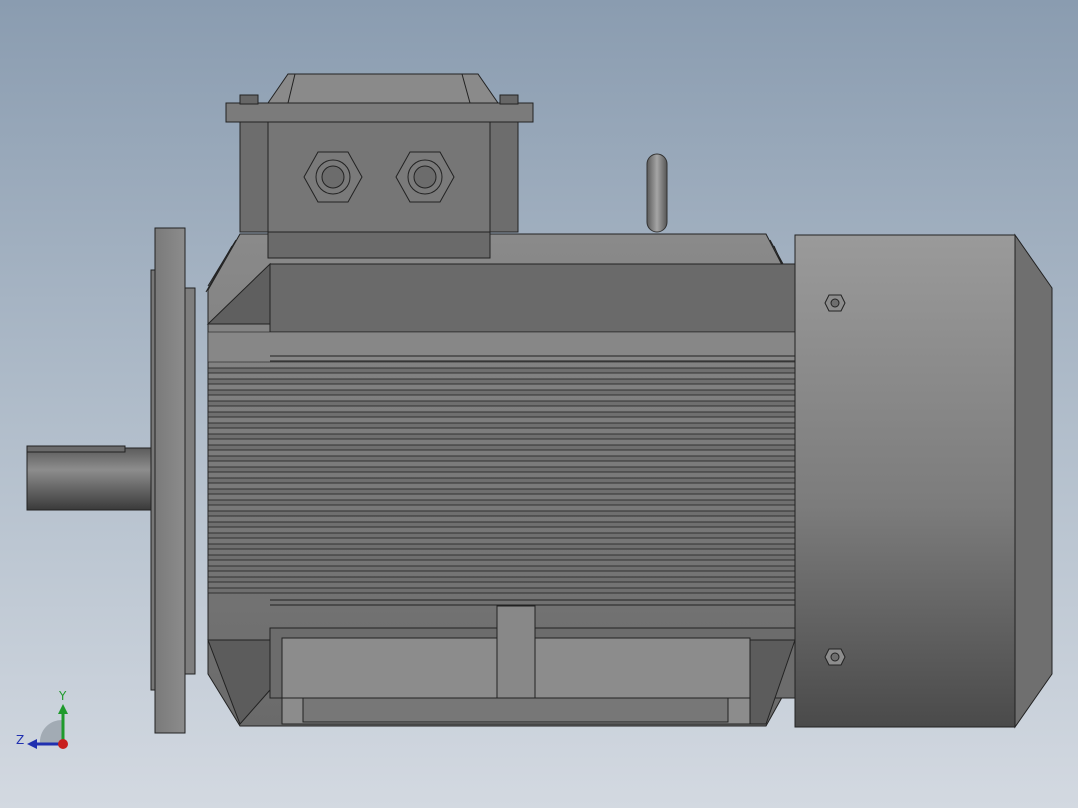 This screenshot has width=1078, height=808. What do you see at coordinates (173, 480) in the screenshot?
I see `mounting-flange` at bounding box center [173, 480].